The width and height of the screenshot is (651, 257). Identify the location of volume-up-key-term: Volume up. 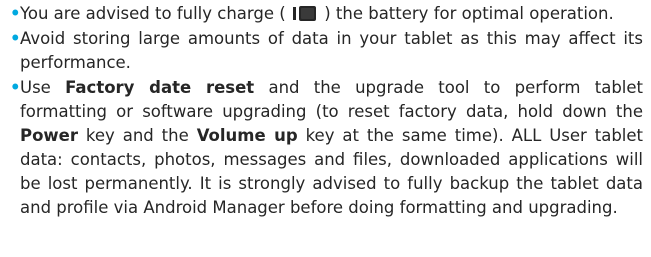
(247, 135).